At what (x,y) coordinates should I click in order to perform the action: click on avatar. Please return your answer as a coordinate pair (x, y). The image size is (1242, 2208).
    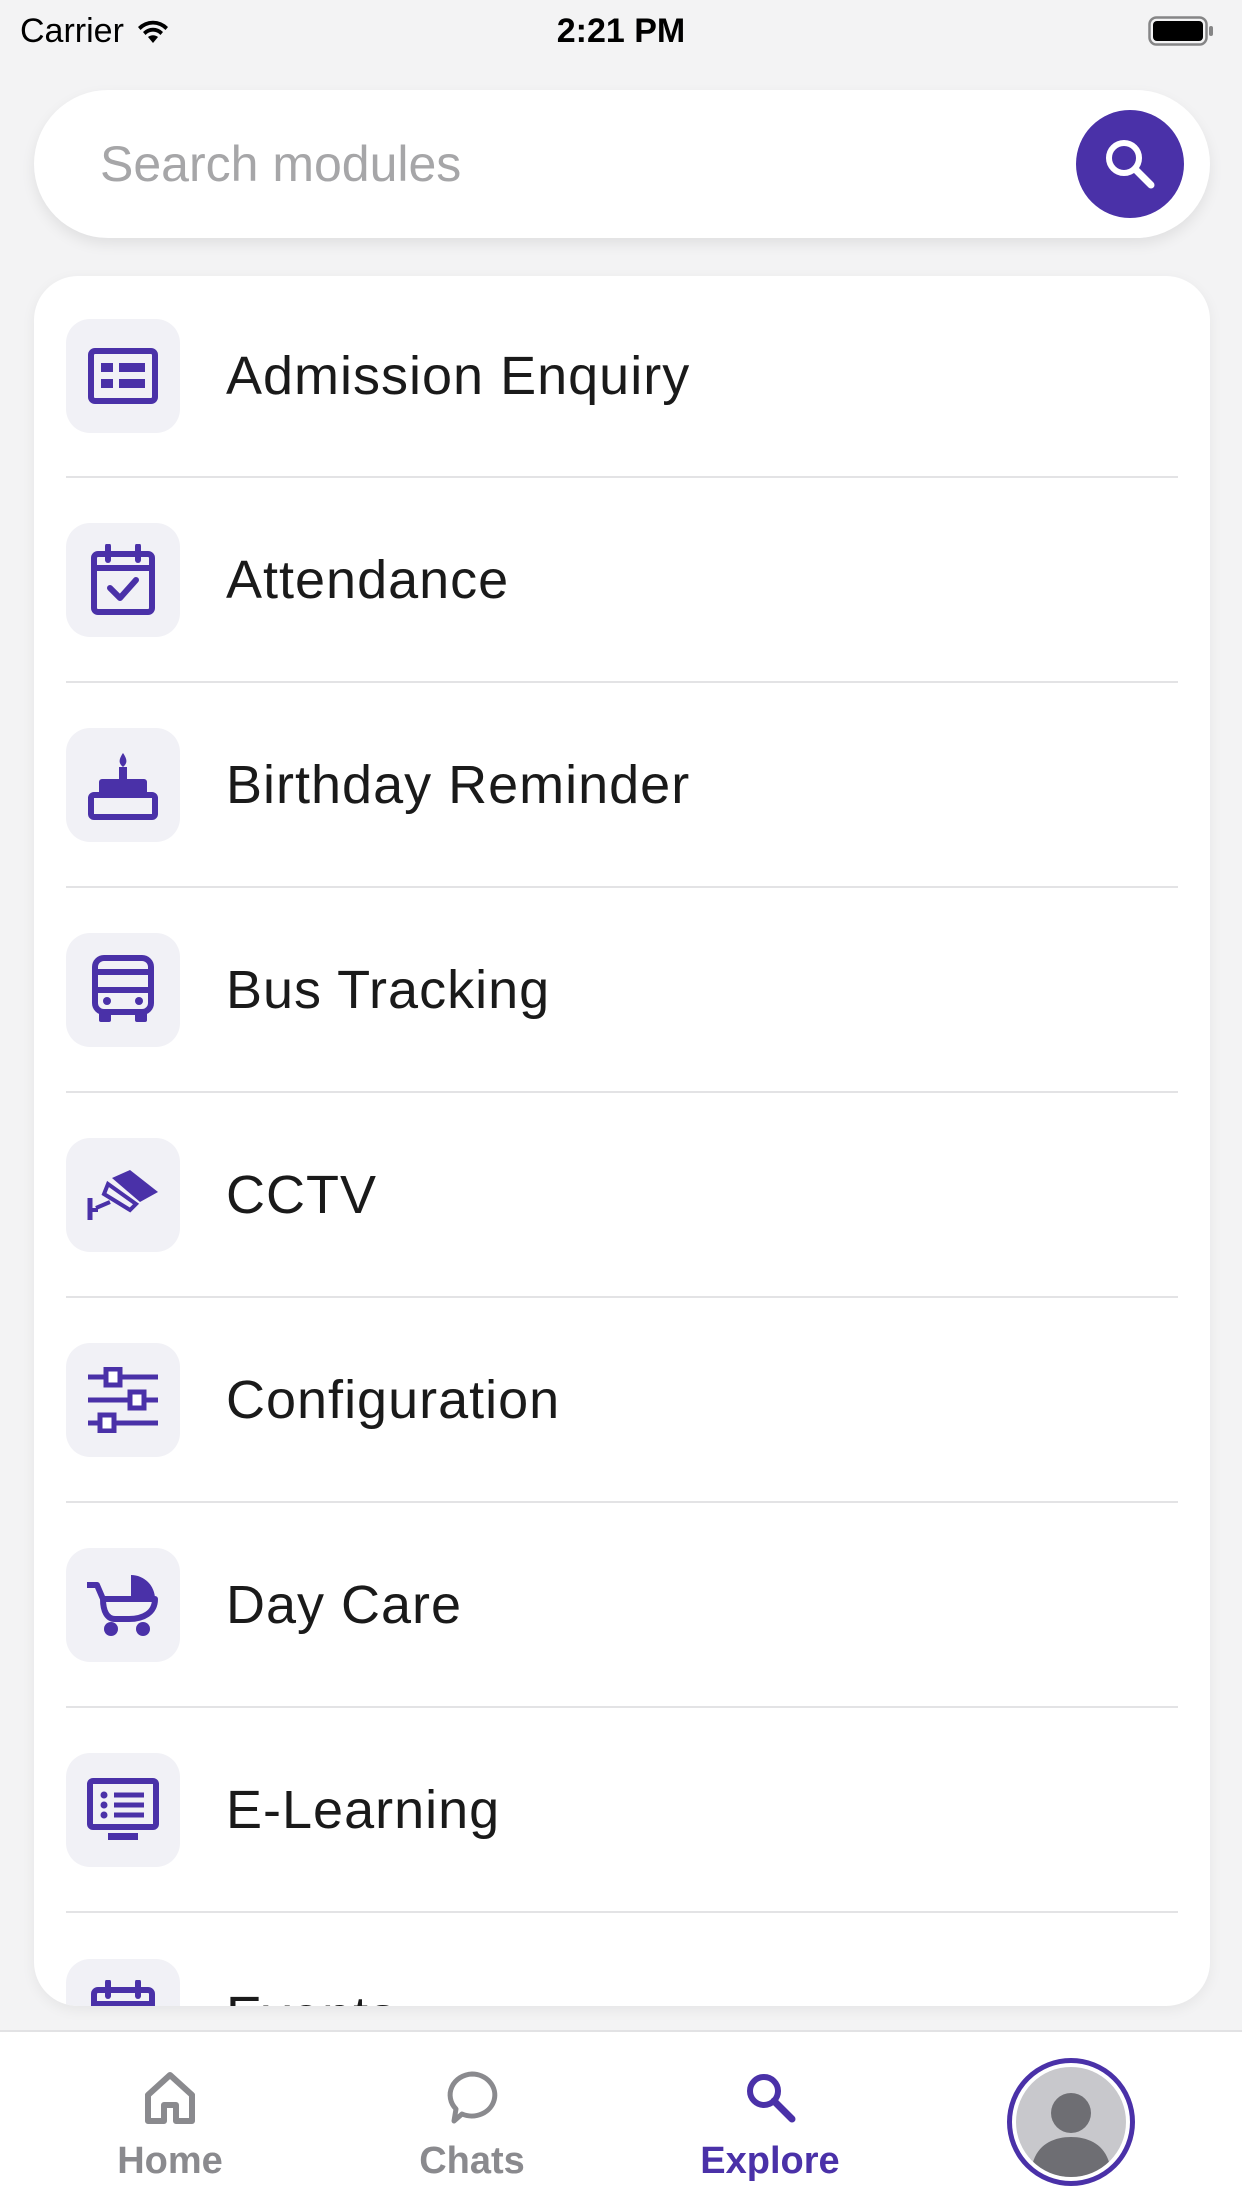
    Looking at the image, I should click on (1071, 2122).